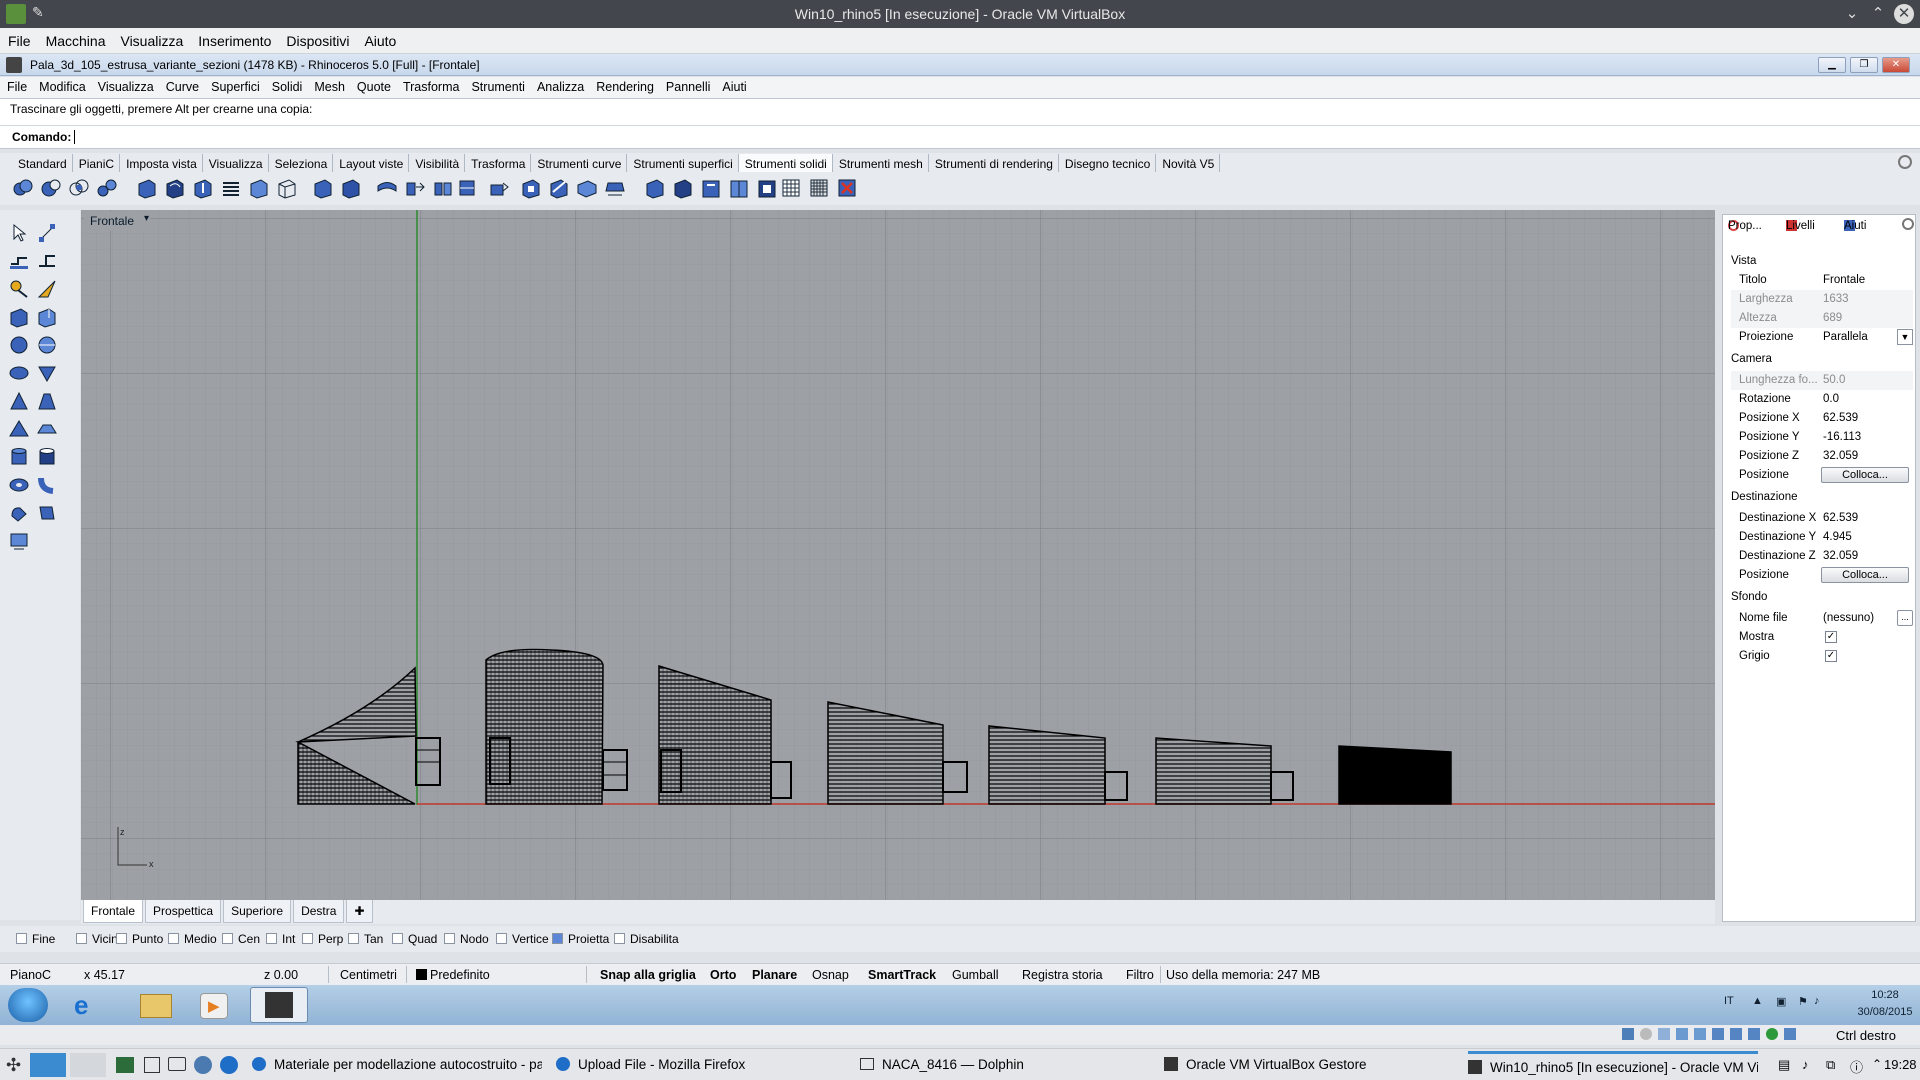  I want to click on osnap-medio: Medio, so click(192, 939).